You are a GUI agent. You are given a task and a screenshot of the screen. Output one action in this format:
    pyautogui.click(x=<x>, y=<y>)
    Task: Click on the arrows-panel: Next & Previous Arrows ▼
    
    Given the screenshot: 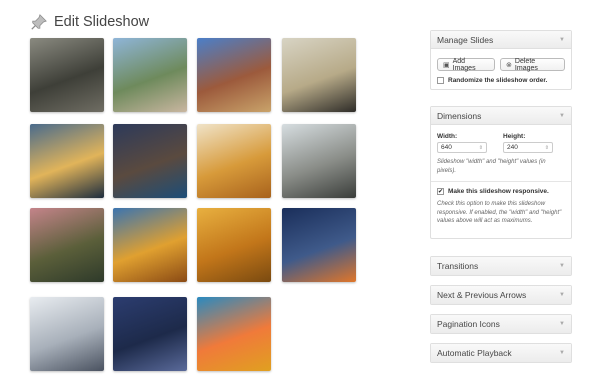 What is the action you would take?
    pyautogui.click(x=501, y=295)
    